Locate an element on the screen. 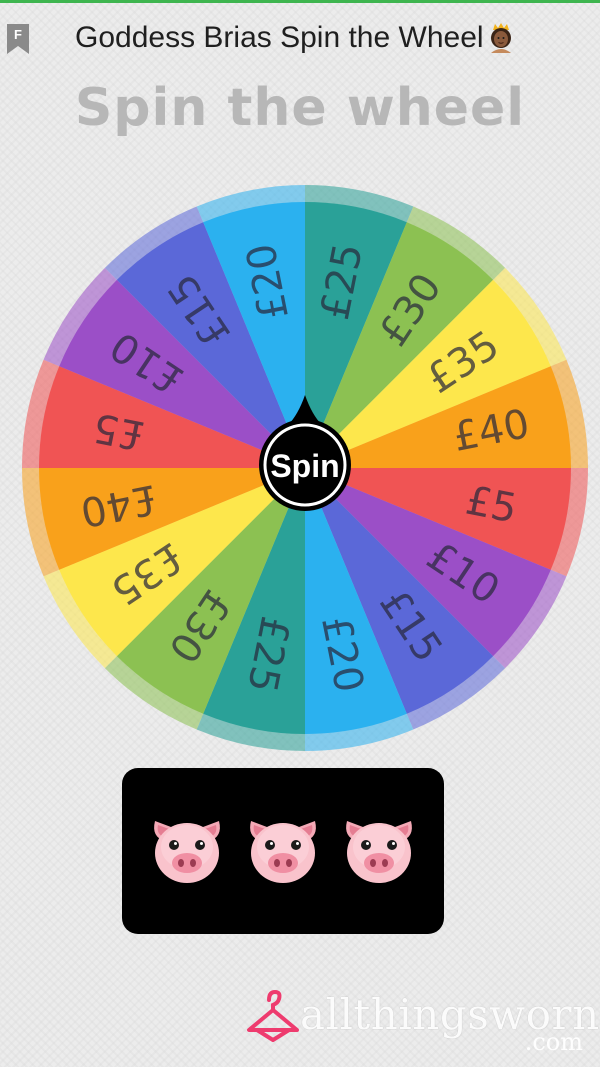 Image resolution: width=600 pixels, height=1067 pixels. crown-woman-icon is located at coordinates (500, 38).